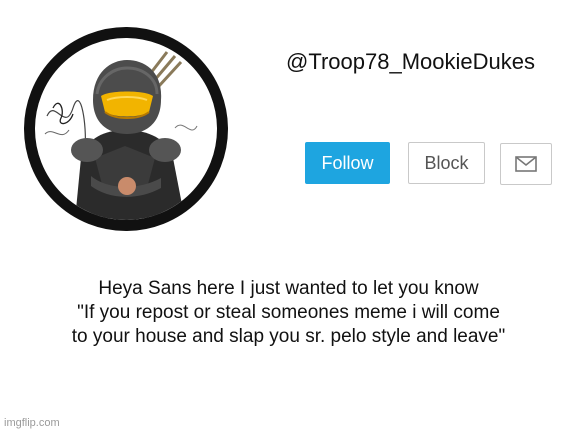 The width and height of the screenshot is (577, 433). I want to click on block-button: Block, so click(446, 163).